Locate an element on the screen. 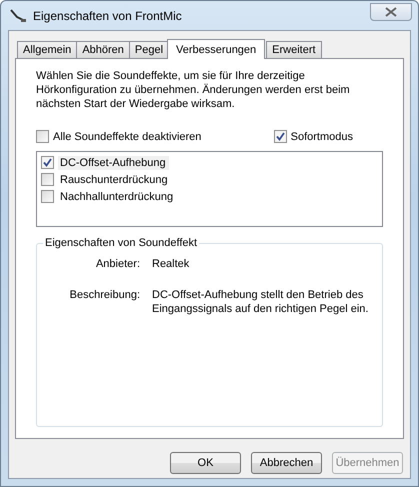 The height and width of the screenshot is (487, 419). list-item: Nachhallunterdrückung is located at coordinates (117, 197).